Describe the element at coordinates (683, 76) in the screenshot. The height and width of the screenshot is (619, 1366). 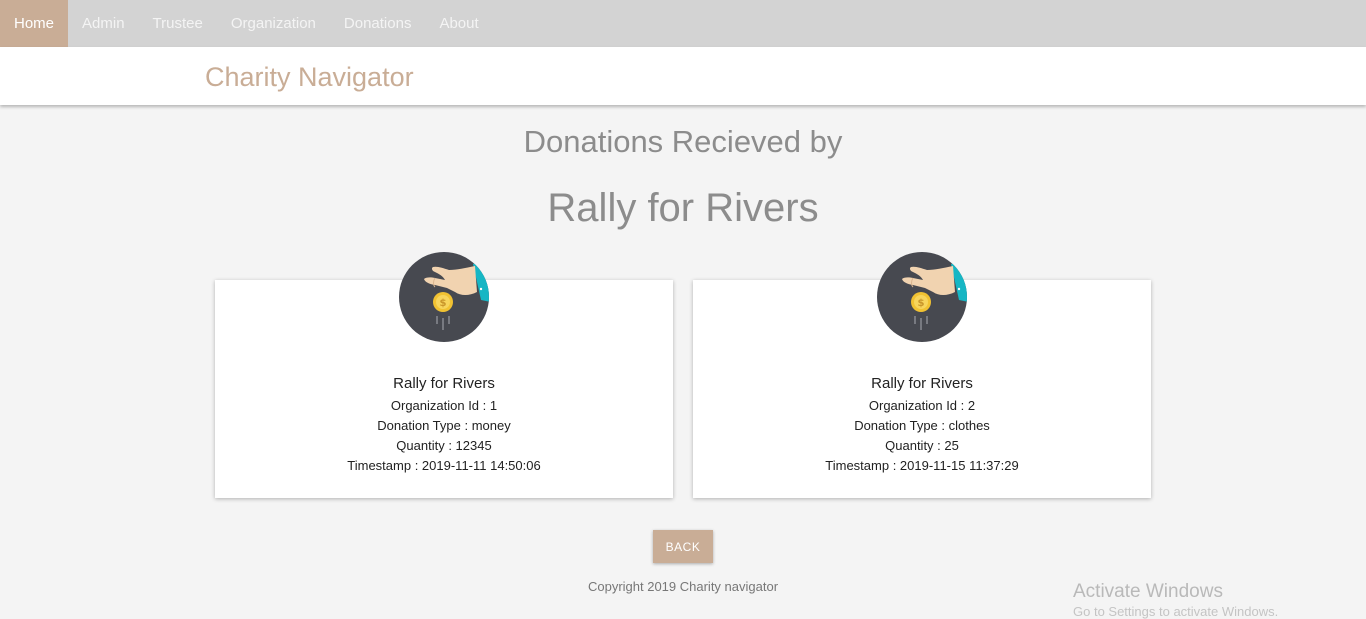
I see `brand-bar: Charity Navigator` at that location.